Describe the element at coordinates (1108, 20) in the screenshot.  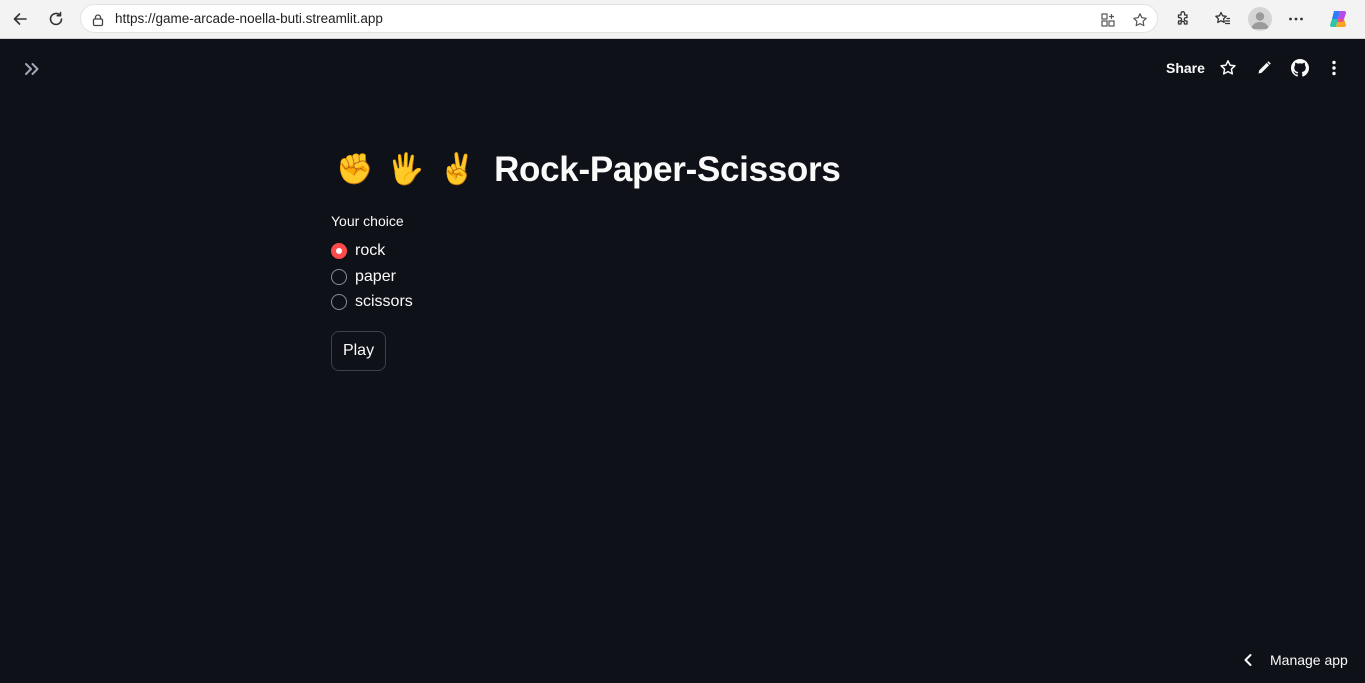
I see `app-available-icon` at that location.